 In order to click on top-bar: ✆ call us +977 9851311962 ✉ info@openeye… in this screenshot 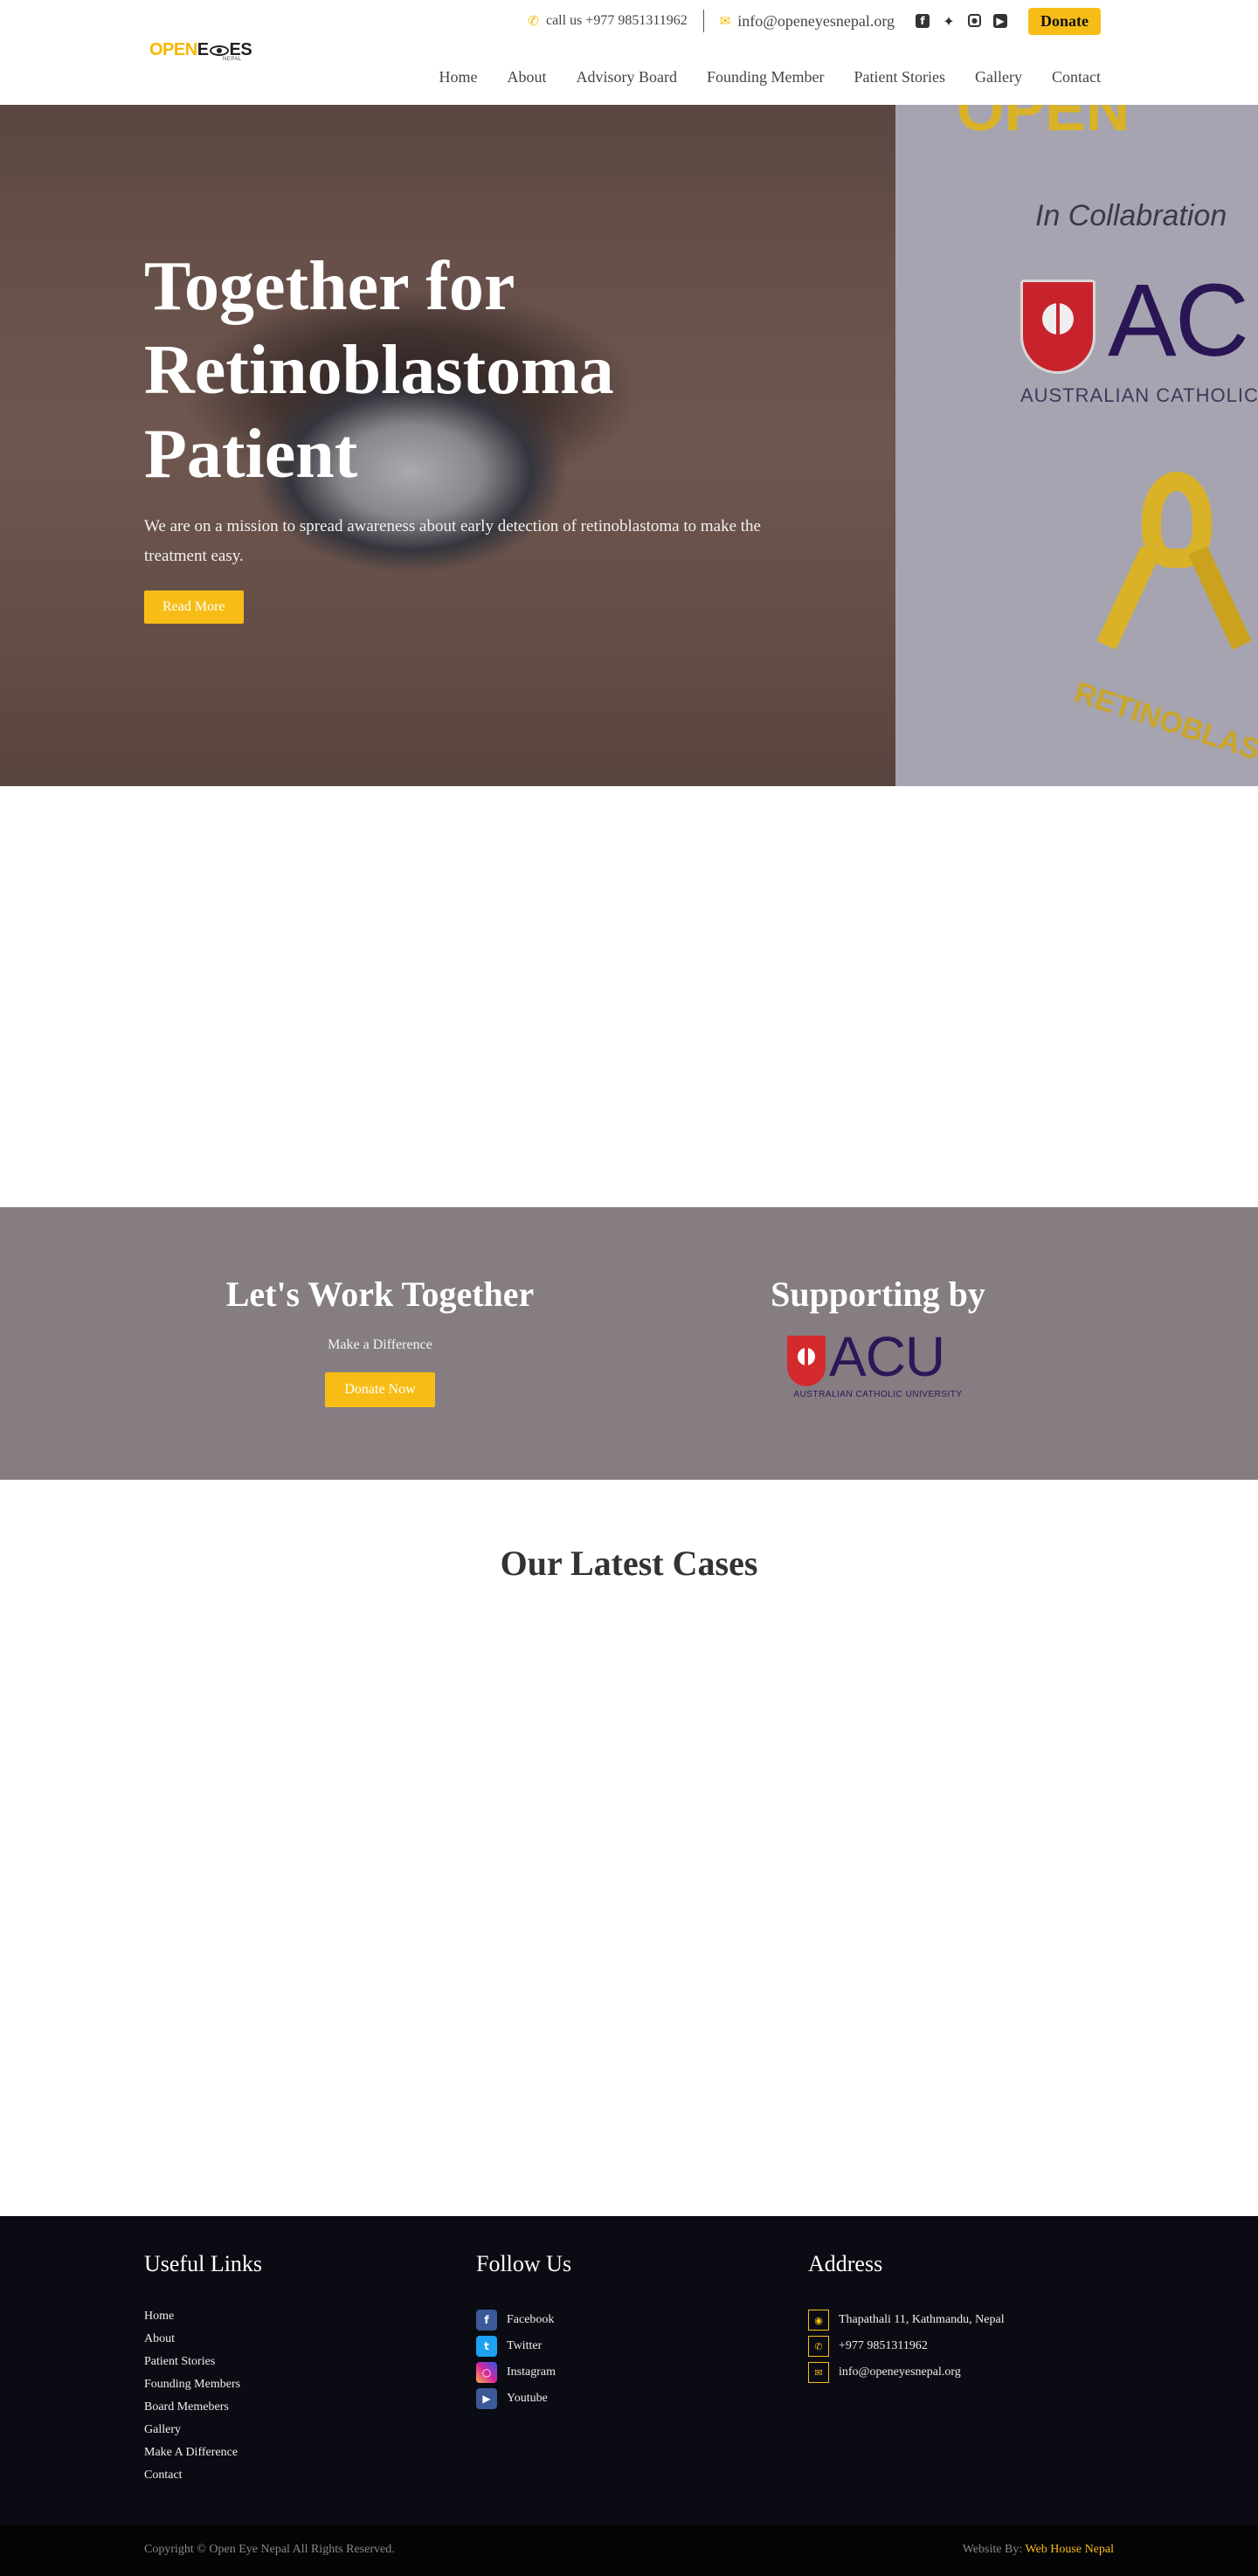, I will do `click(814, 21)`.